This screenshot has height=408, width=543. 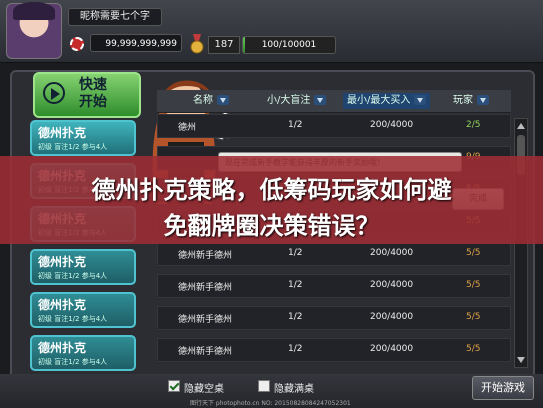 What do you see at coordinates (289, 100) in the screenshot?
I see `col-blinds-label: 小/大盲注` at bounding box center [289, 100].